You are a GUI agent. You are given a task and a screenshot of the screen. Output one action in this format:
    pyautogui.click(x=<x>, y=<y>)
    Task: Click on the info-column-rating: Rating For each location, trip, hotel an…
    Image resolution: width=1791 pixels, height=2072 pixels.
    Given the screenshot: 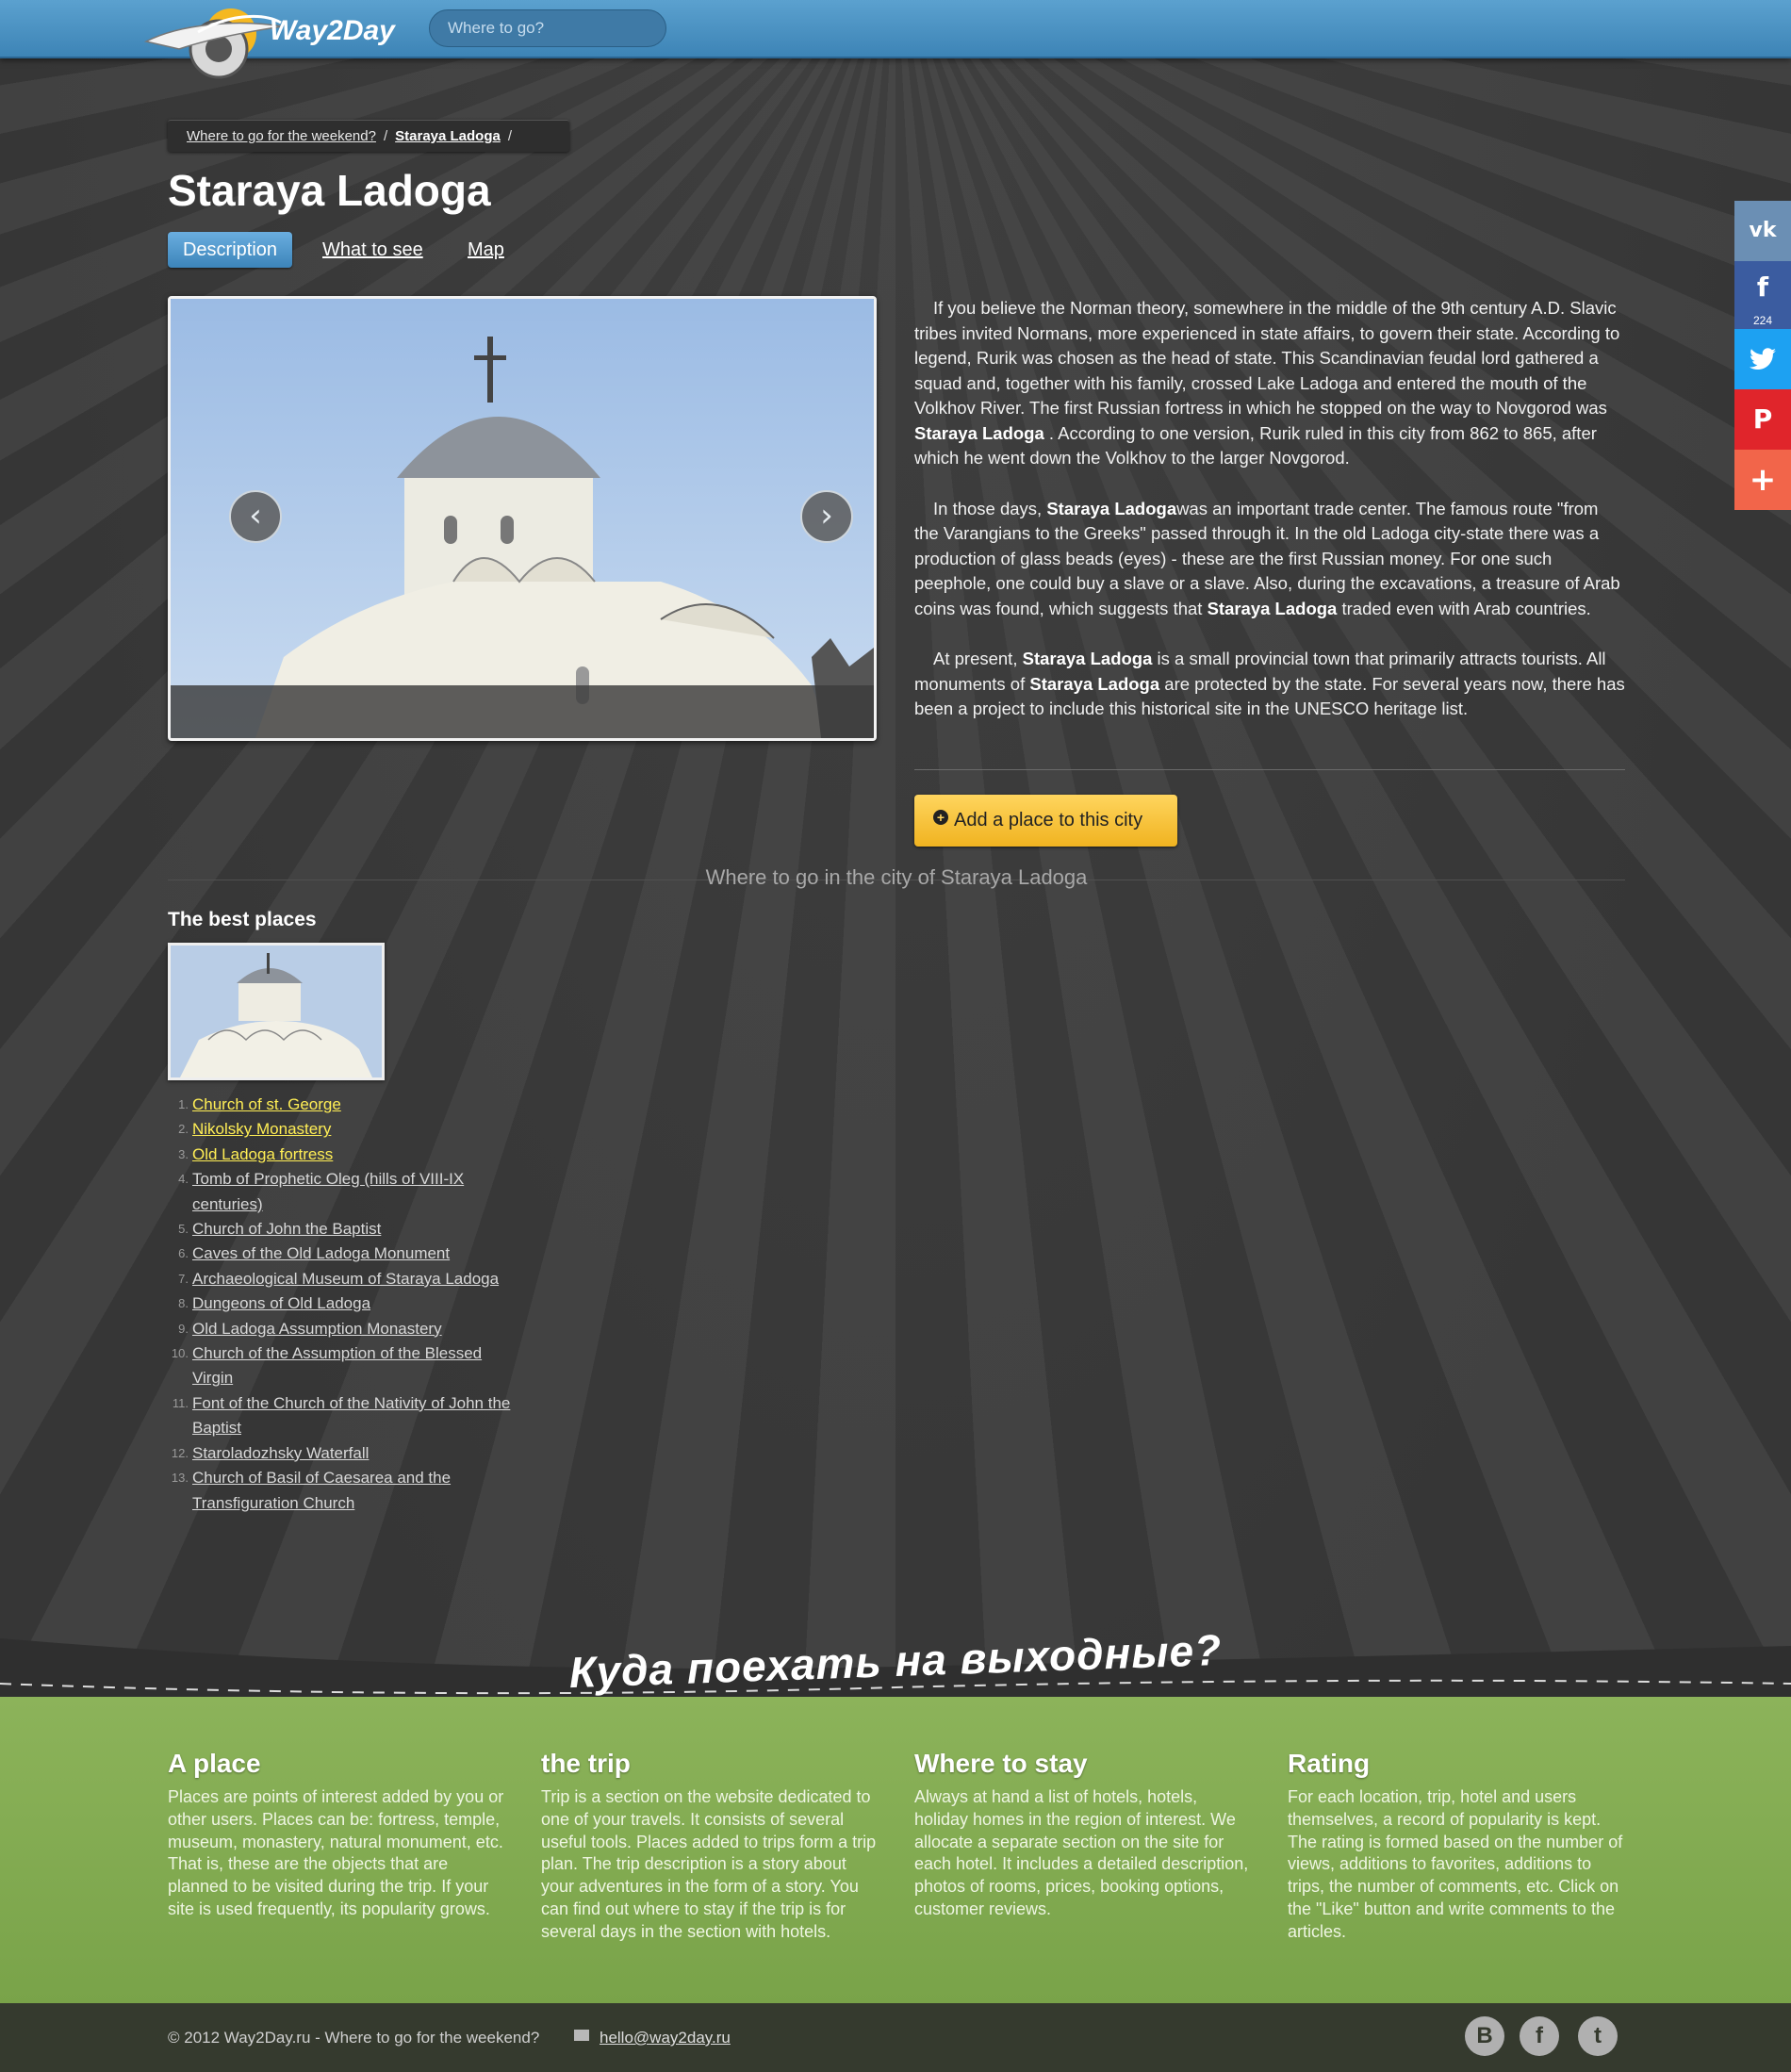 What is the action you would take?
    pyautogui.click(x=1457, y=1846)
    